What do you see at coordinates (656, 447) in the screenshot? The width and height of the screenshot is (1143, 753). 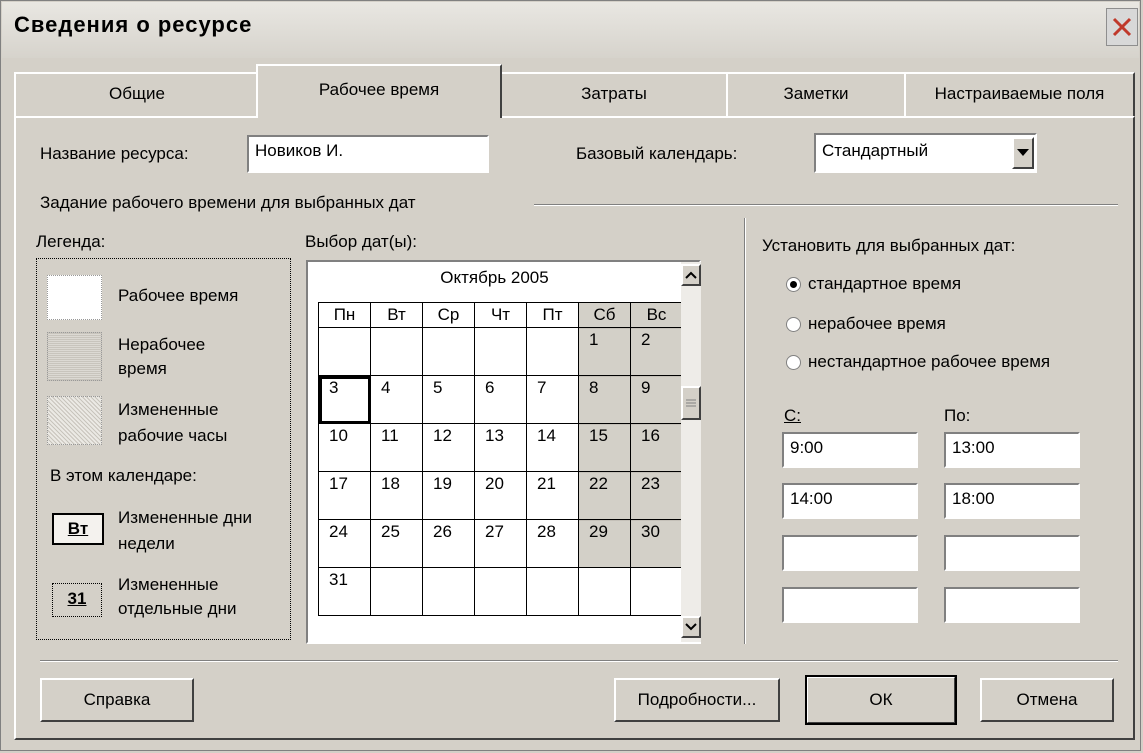 I see `calendar-day: 16` at bounding box center [656, 447].